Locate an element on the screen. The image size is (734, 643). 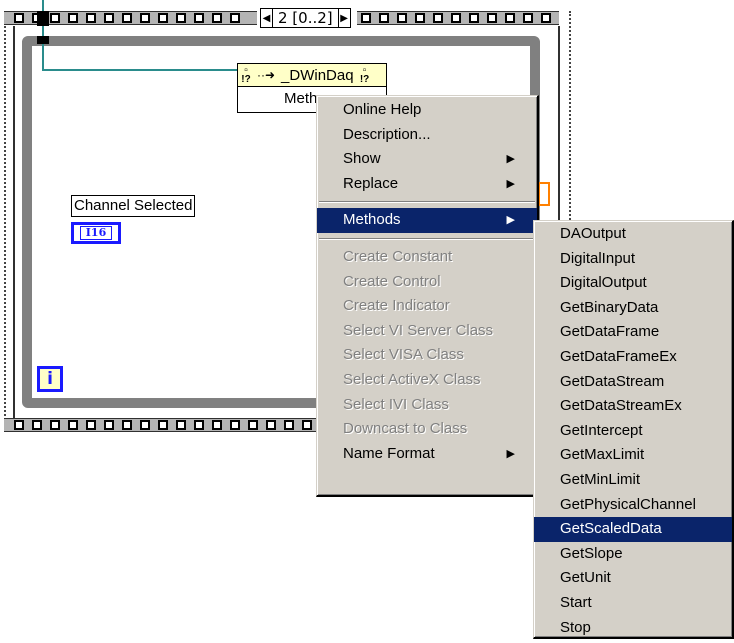
method-item-getmaxlimit: GetMaxLimit is located at coordinates (633, 455).